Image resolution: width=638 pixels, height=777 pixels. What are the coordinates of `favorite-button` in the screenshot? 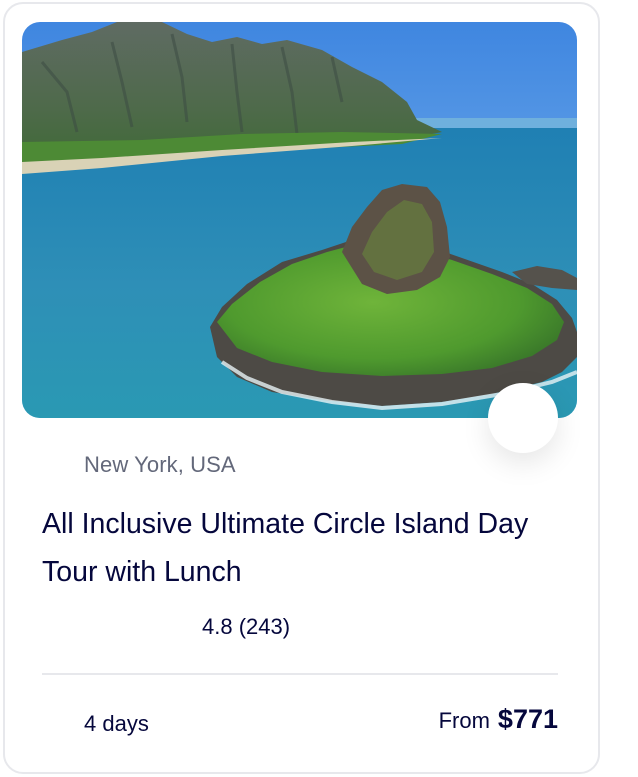 It's located at (523, 418).